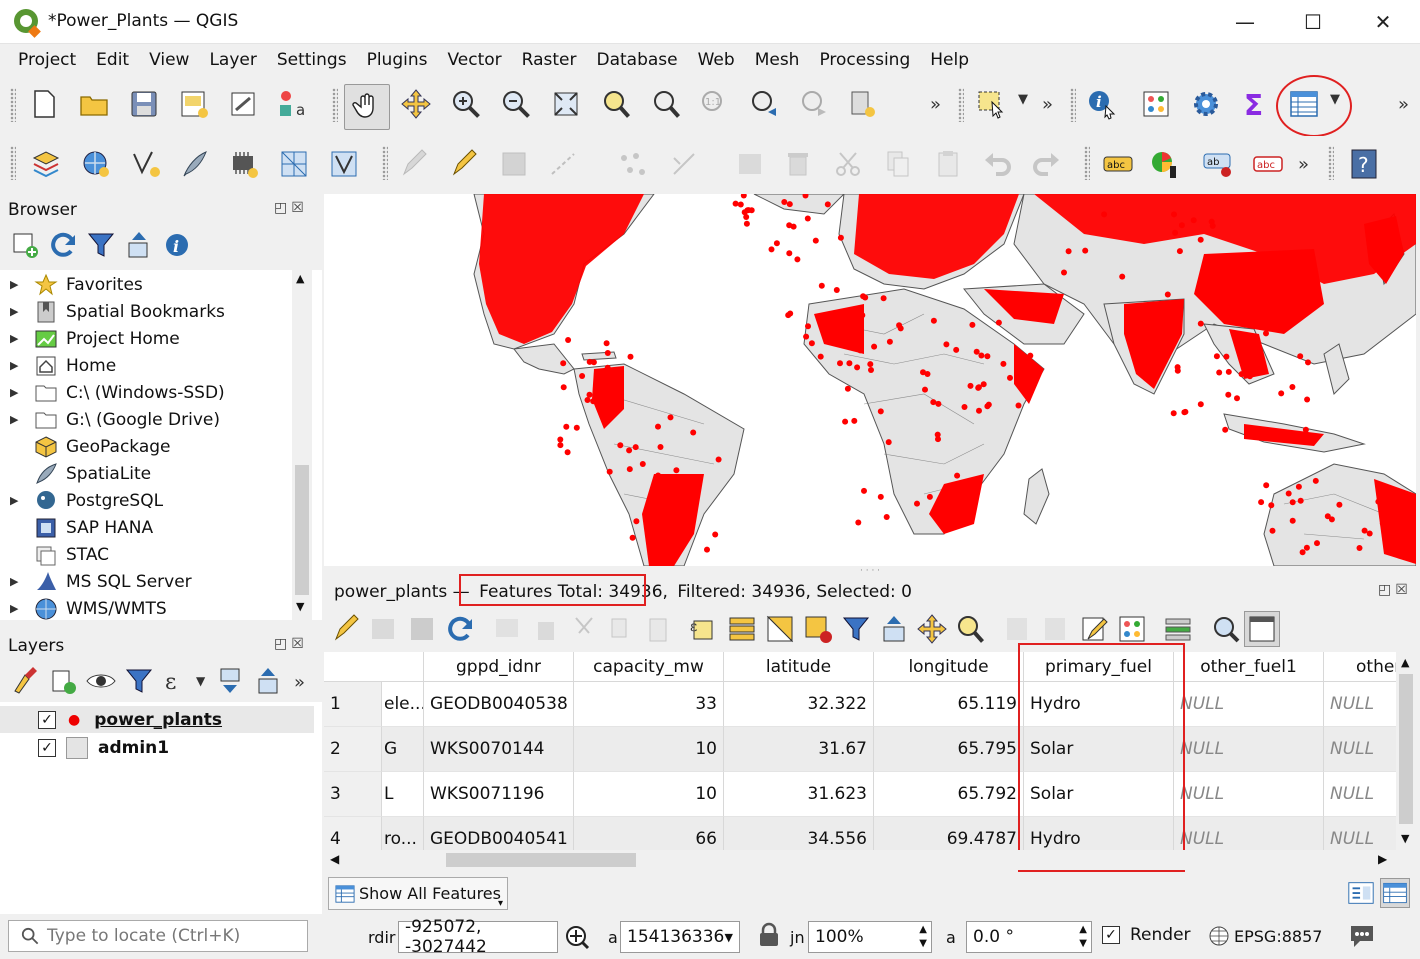 The height and width of the screenshot is (959, 1420). I want to click on save-edits-icon, so click(514, 164).